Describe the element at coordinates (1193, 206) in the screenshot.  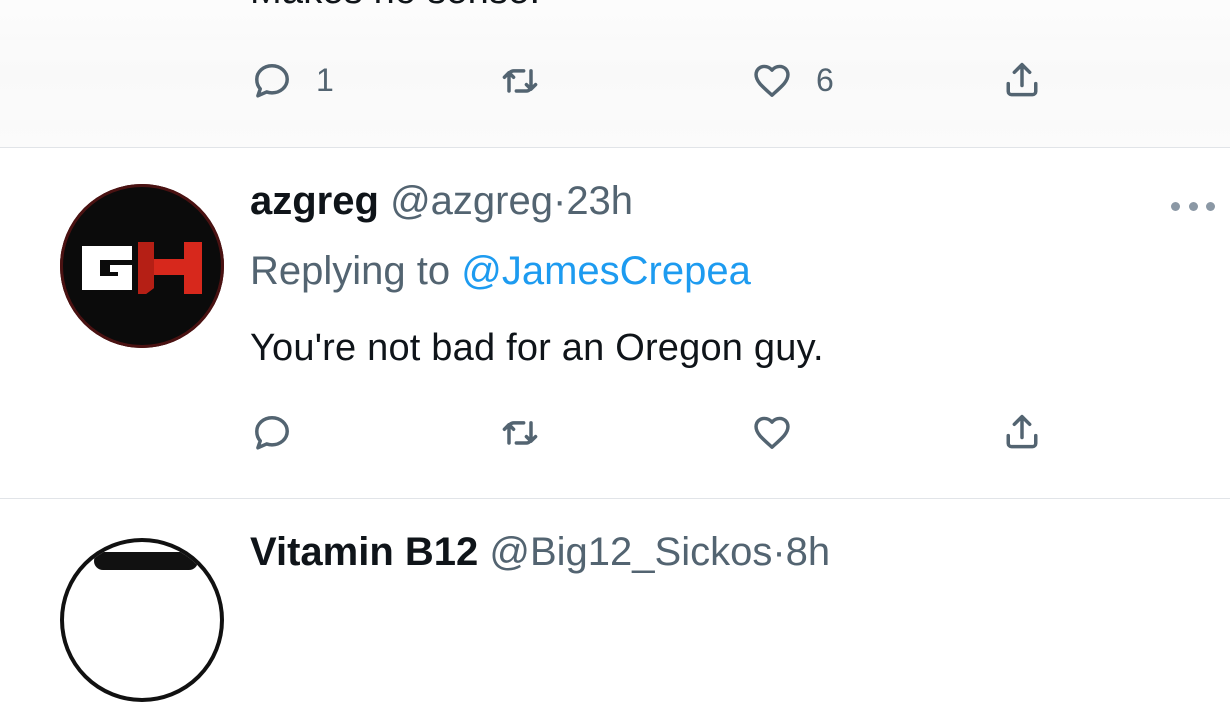
I see `more-options-button` at that location.